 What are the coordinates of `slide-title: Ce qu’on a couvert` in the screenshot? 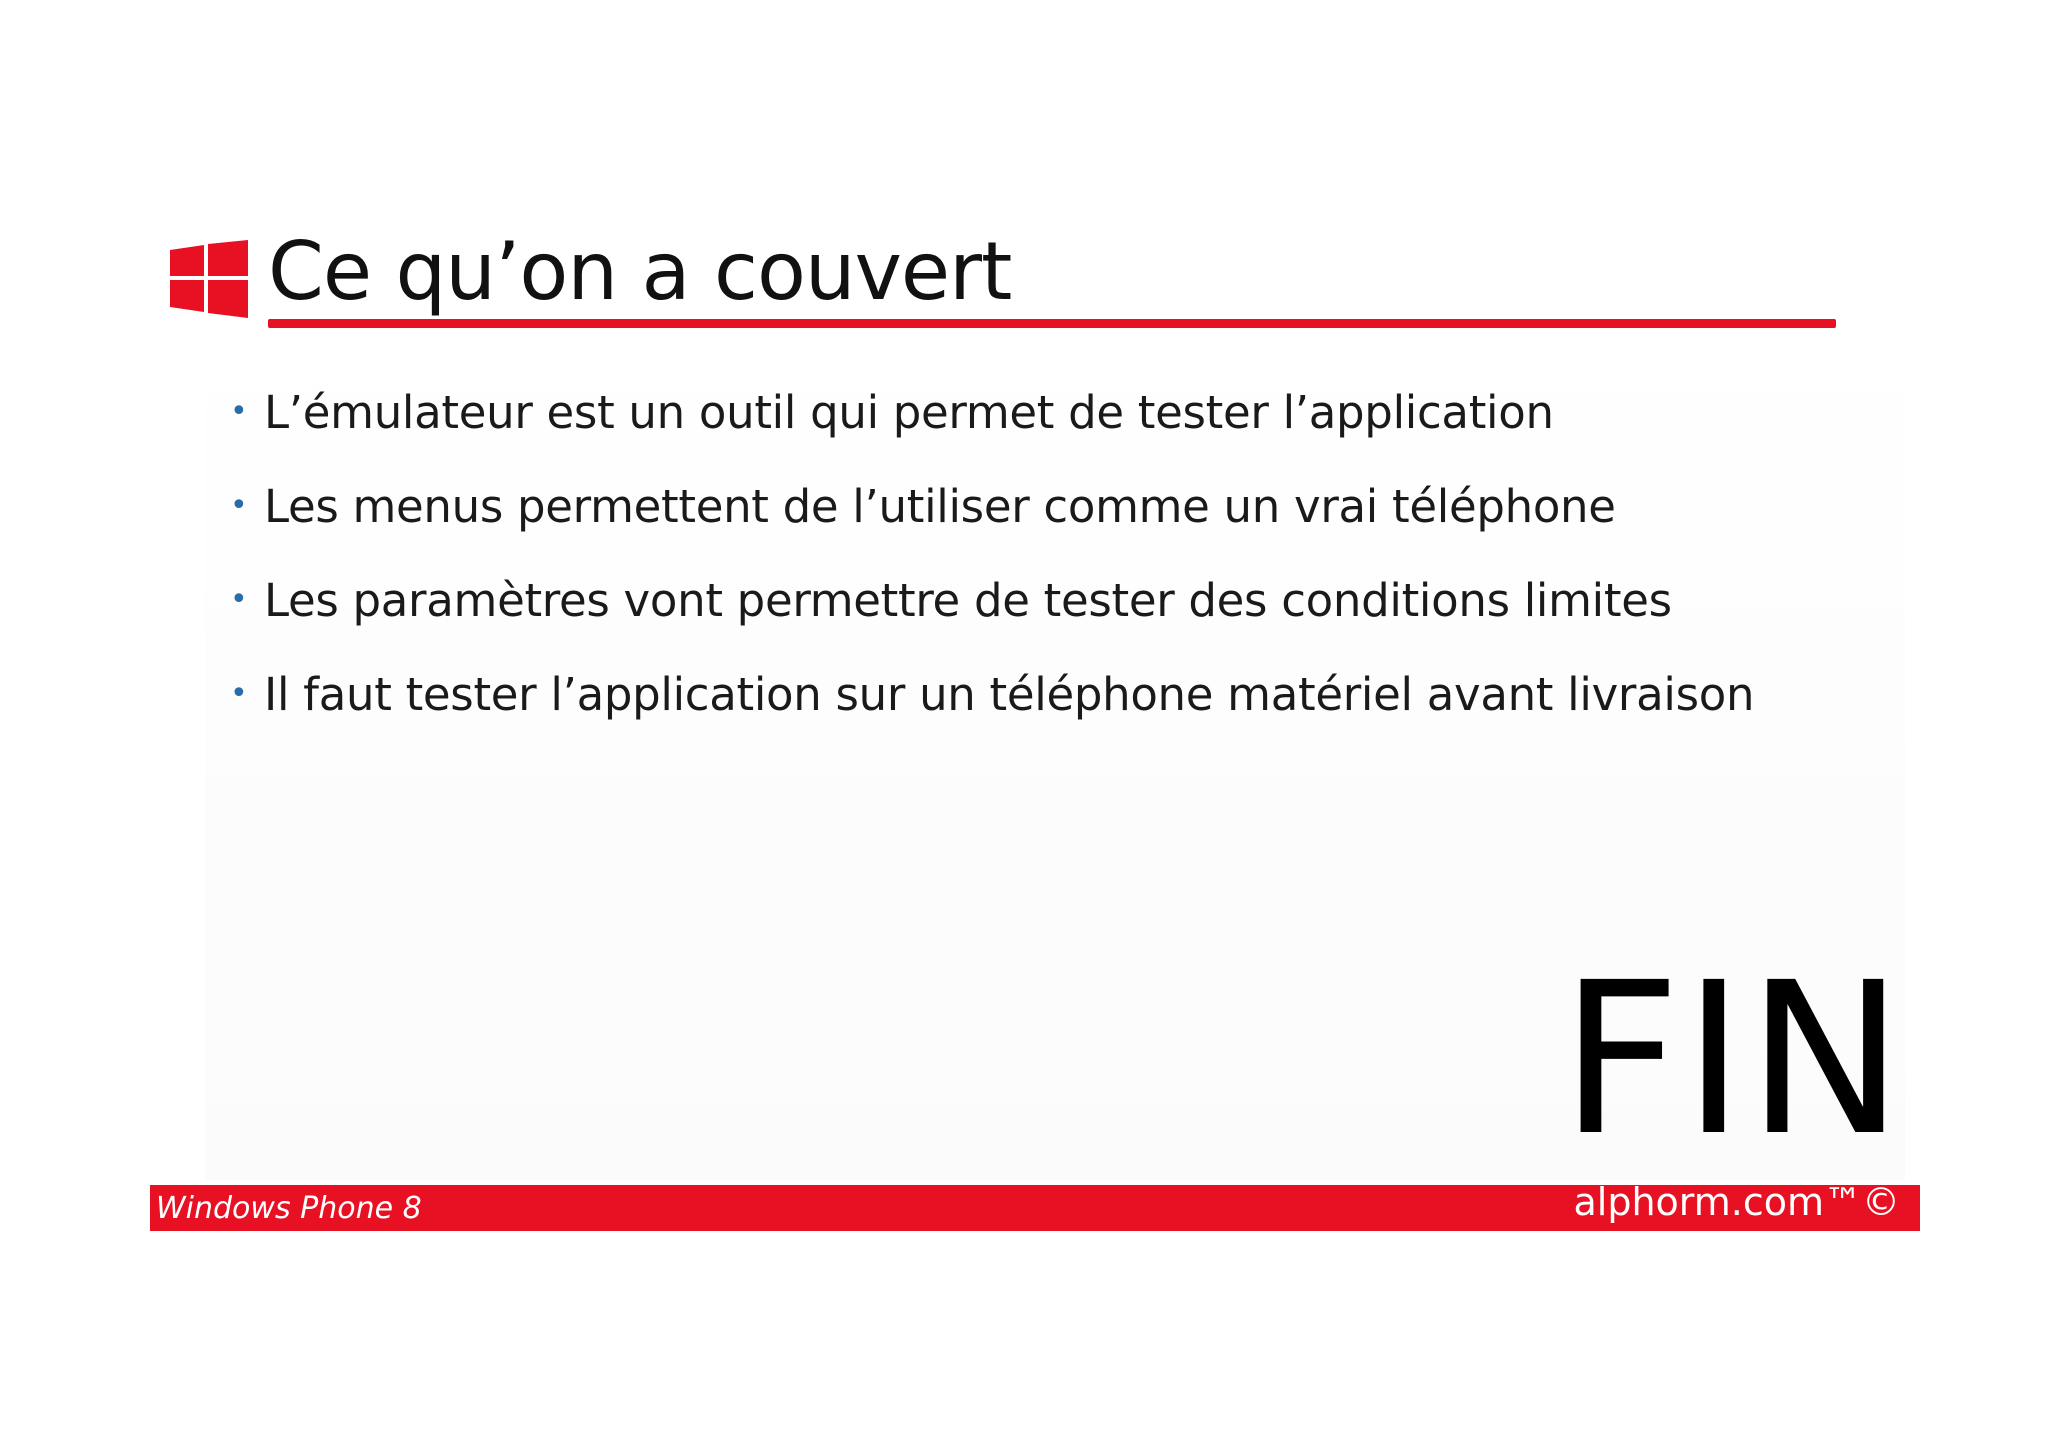 It's located at (640, 271).